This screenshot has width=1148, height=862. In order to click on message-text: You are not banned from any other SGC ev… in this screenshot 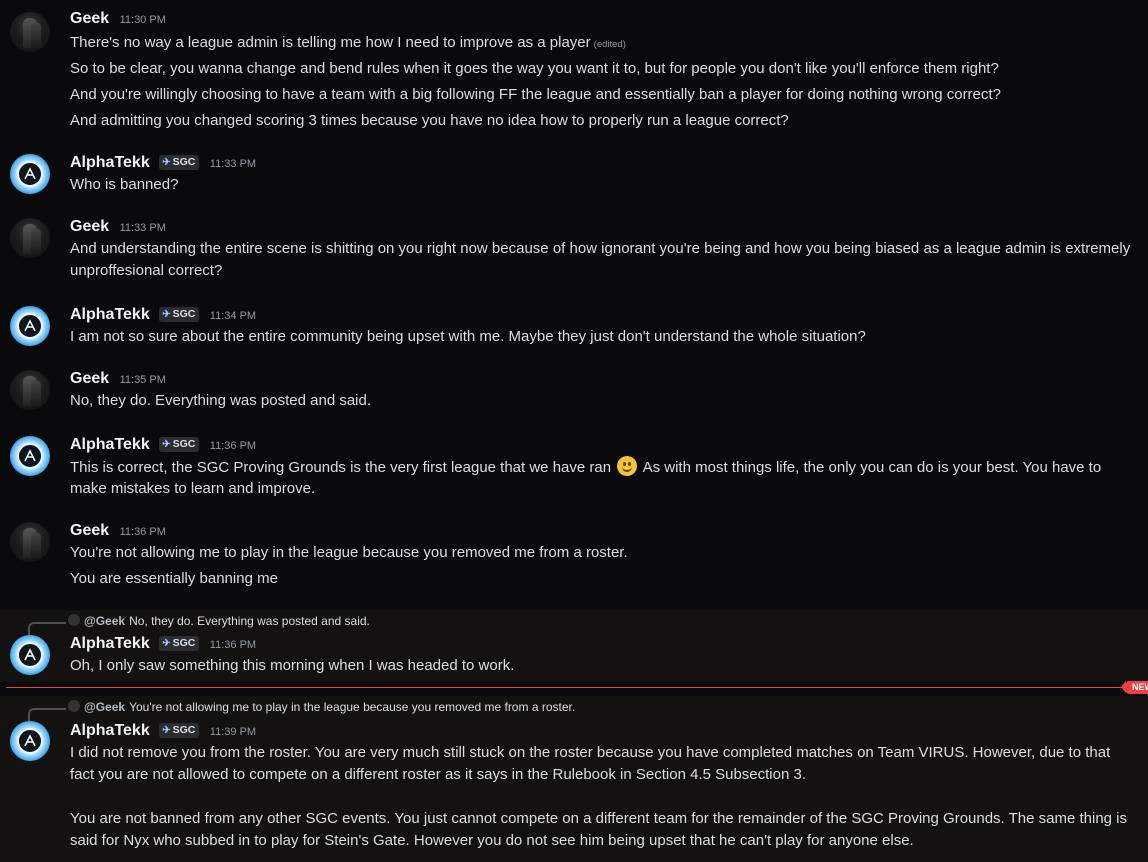, I will do `click(599, 818)`.